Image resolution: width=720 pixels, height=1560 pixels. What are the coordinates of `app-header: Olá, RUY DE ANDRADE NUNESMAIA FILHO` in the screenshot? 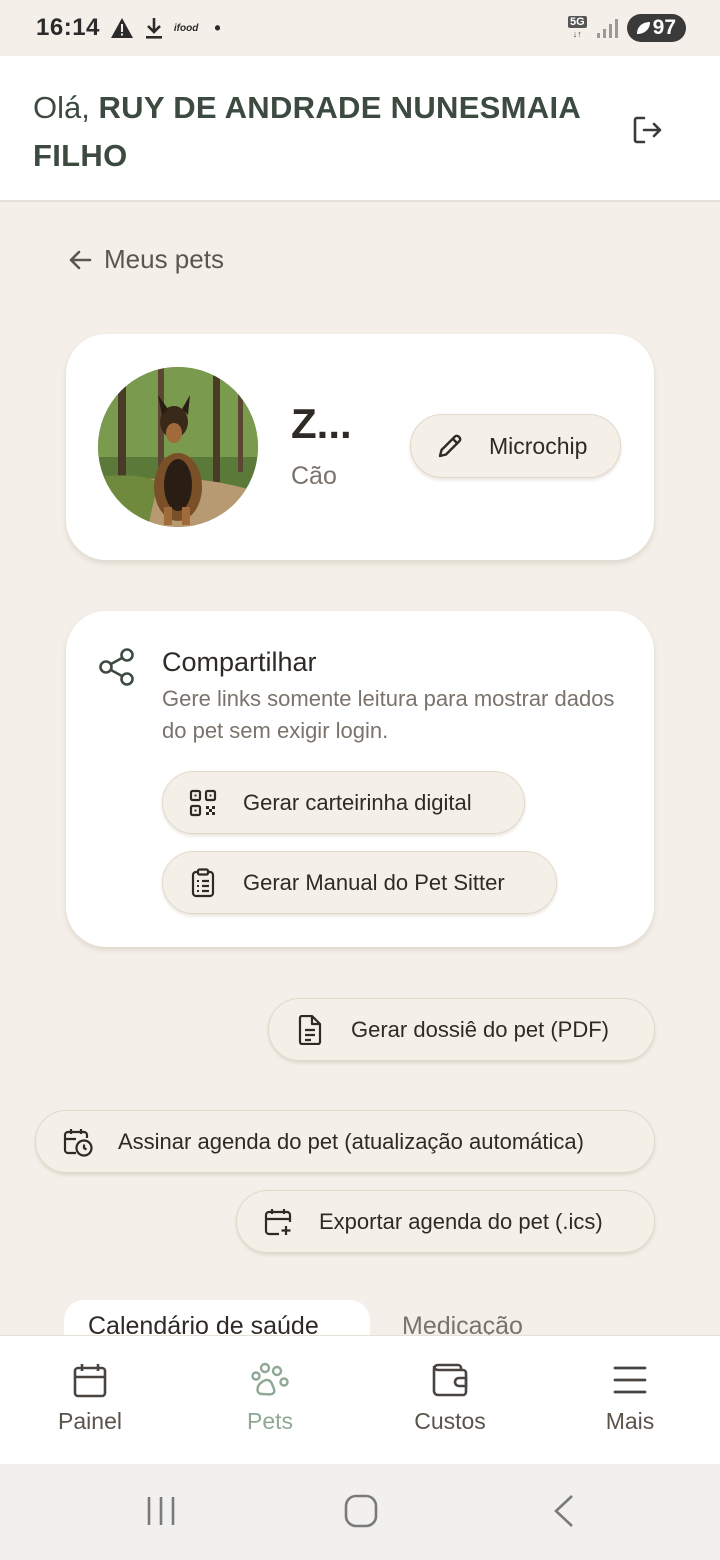 It's located at (360, 129).